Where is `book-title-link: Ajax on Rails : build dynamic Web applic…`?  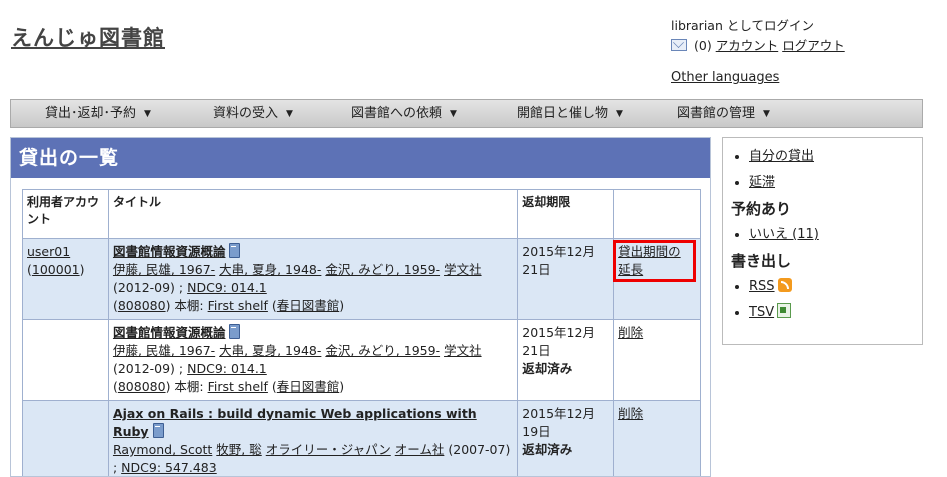
book-title-link: Ajax on Rails : build dynamic Web applic… is located at coordinates (295, 422).